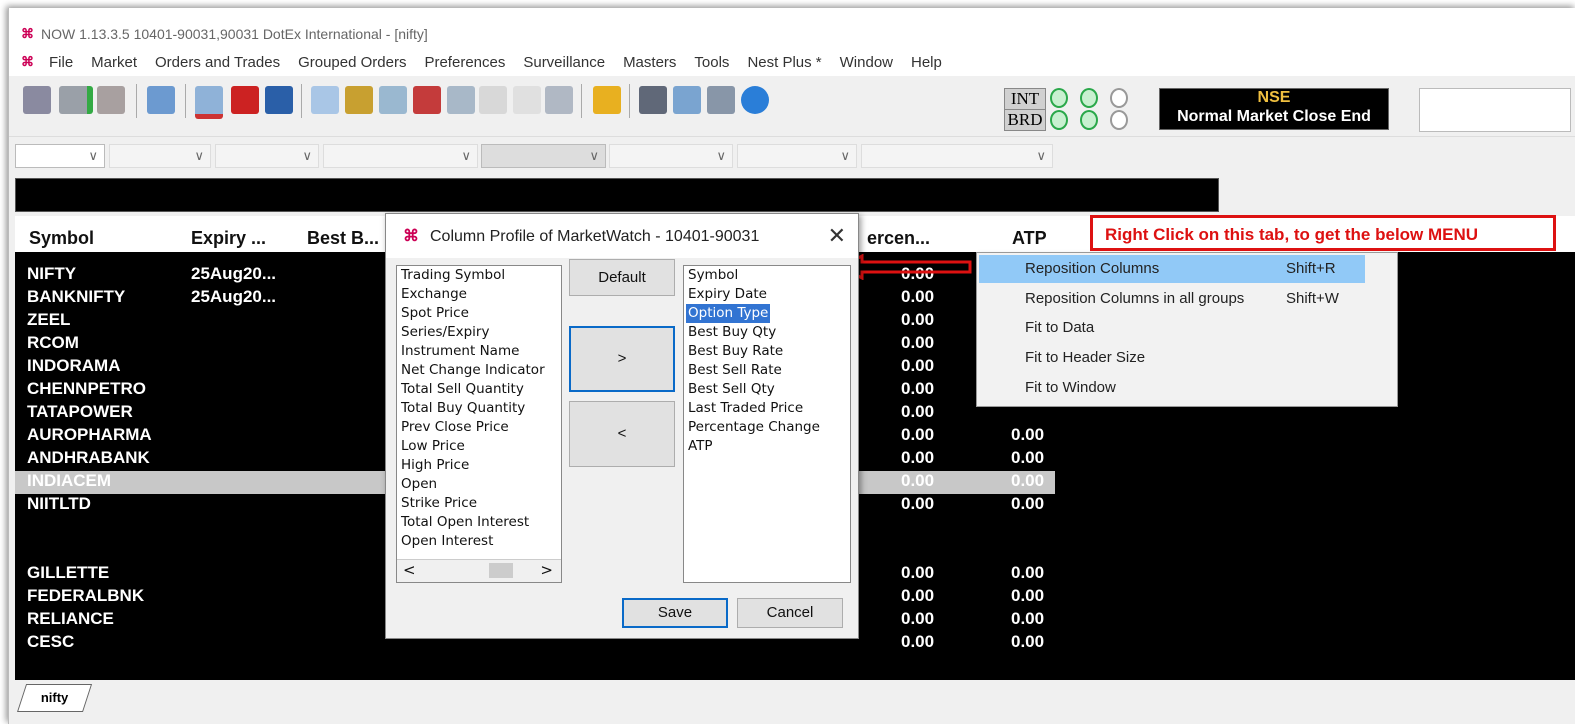 This screenshot has width=1575, height=724. I want to click on menu-surveillance: Surveillance, so click(564, 62).